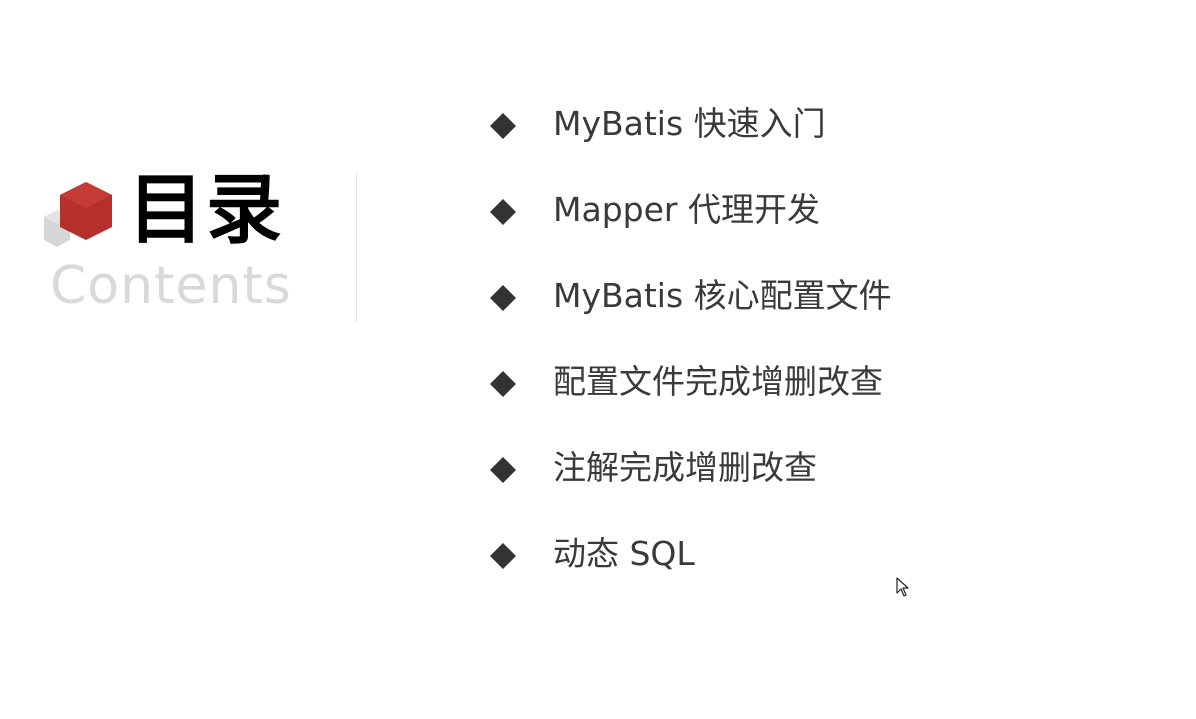 This screenshot has height=719, width=1196. I want to click on hexagon-cubes-icon, so click(78, 214).